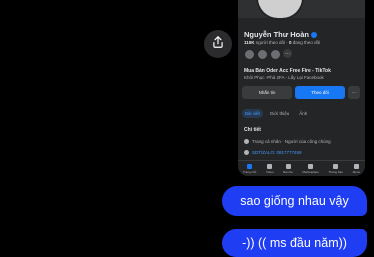 The width and height of the screenshot is (374, 257). Describe the element at coordinates (249, 172) in the screenshot. I see `nav-label: Trang chủ` at that location.